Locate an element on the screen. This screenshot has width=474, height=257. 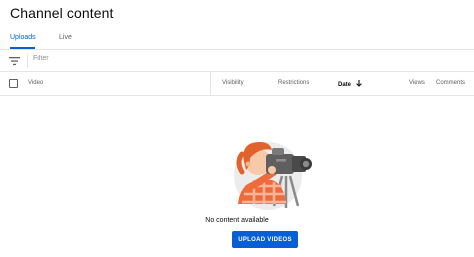
column-comments: Comments is located at coordinates (450, 83).